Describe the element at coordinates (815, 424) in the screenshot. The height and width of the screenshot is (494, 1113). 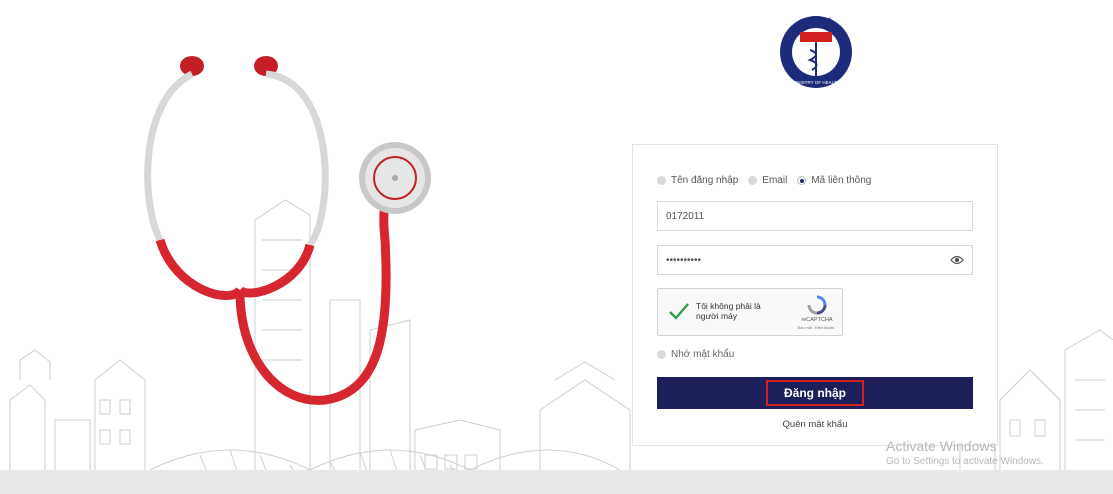
I see `forgot-password-link: Quên mật khẩu` at that location.